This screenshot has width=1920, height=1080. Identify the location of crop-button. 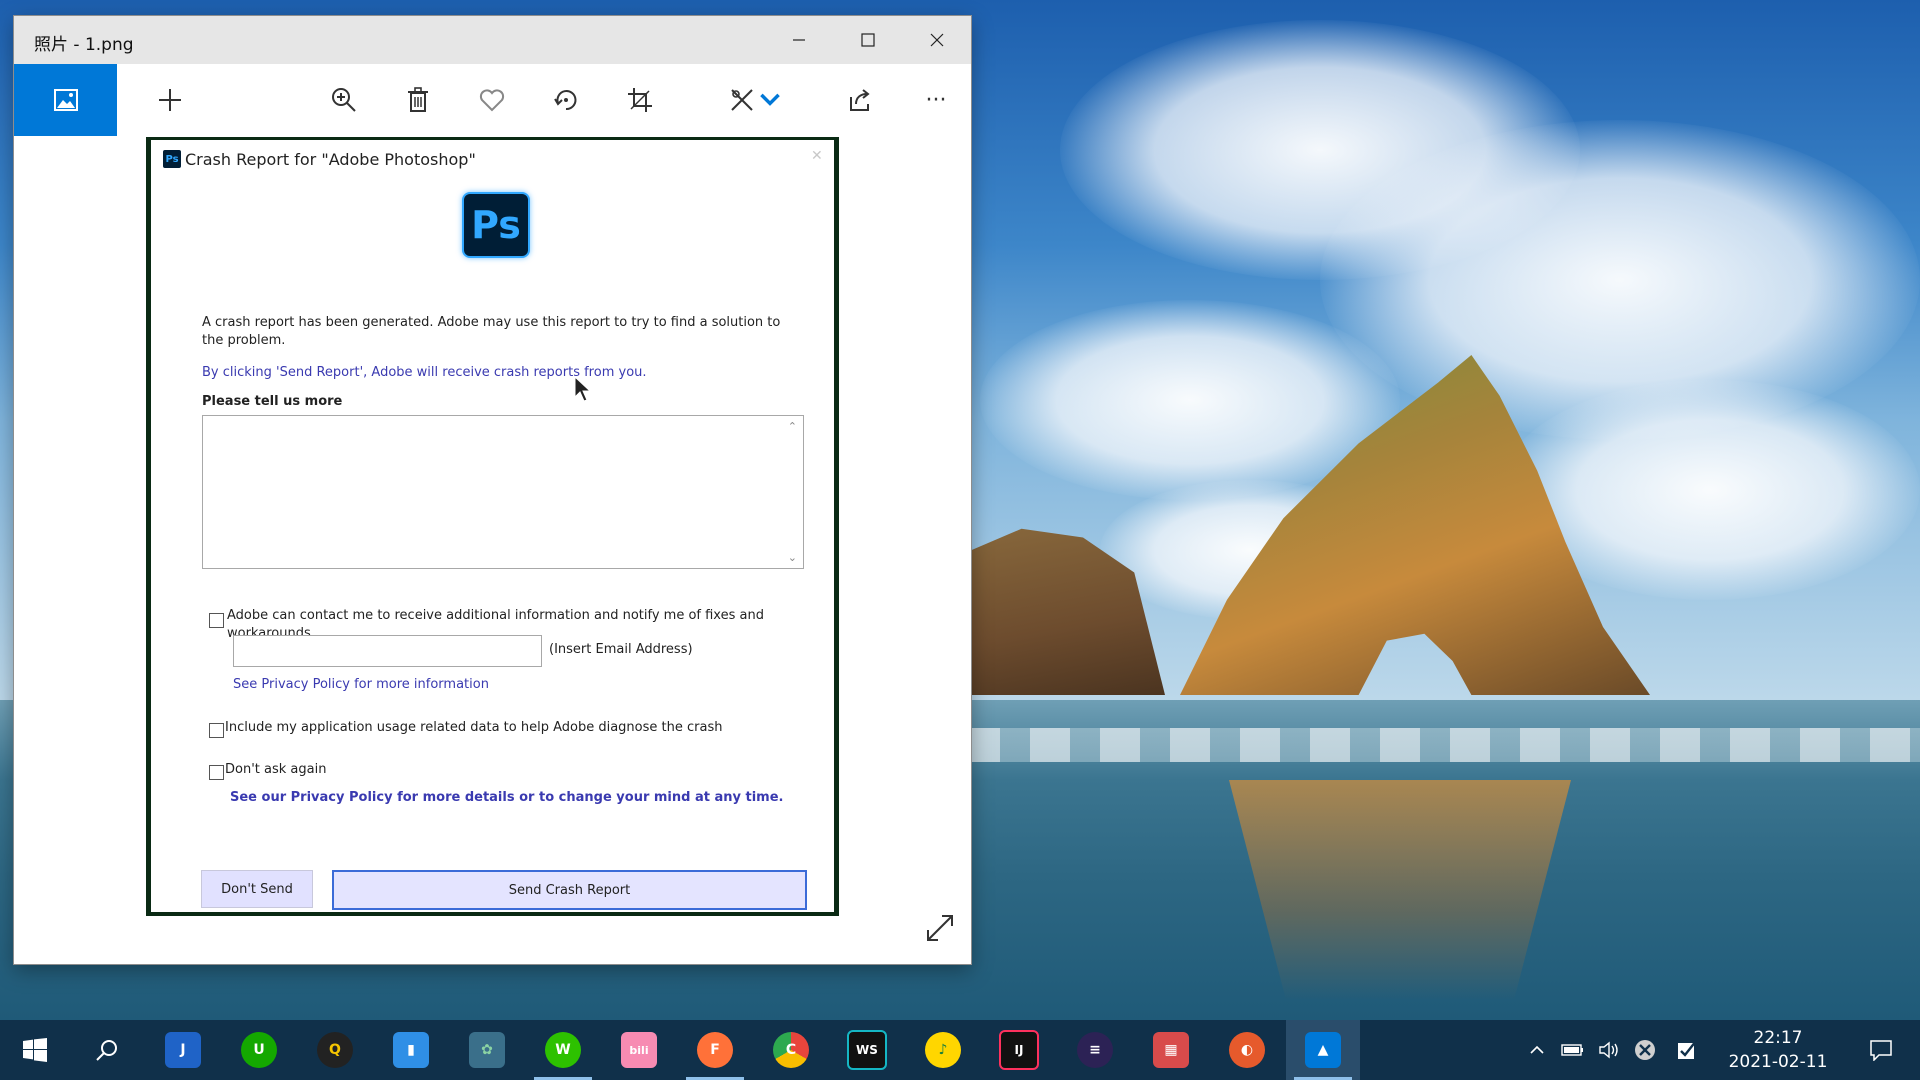
(640, 100).